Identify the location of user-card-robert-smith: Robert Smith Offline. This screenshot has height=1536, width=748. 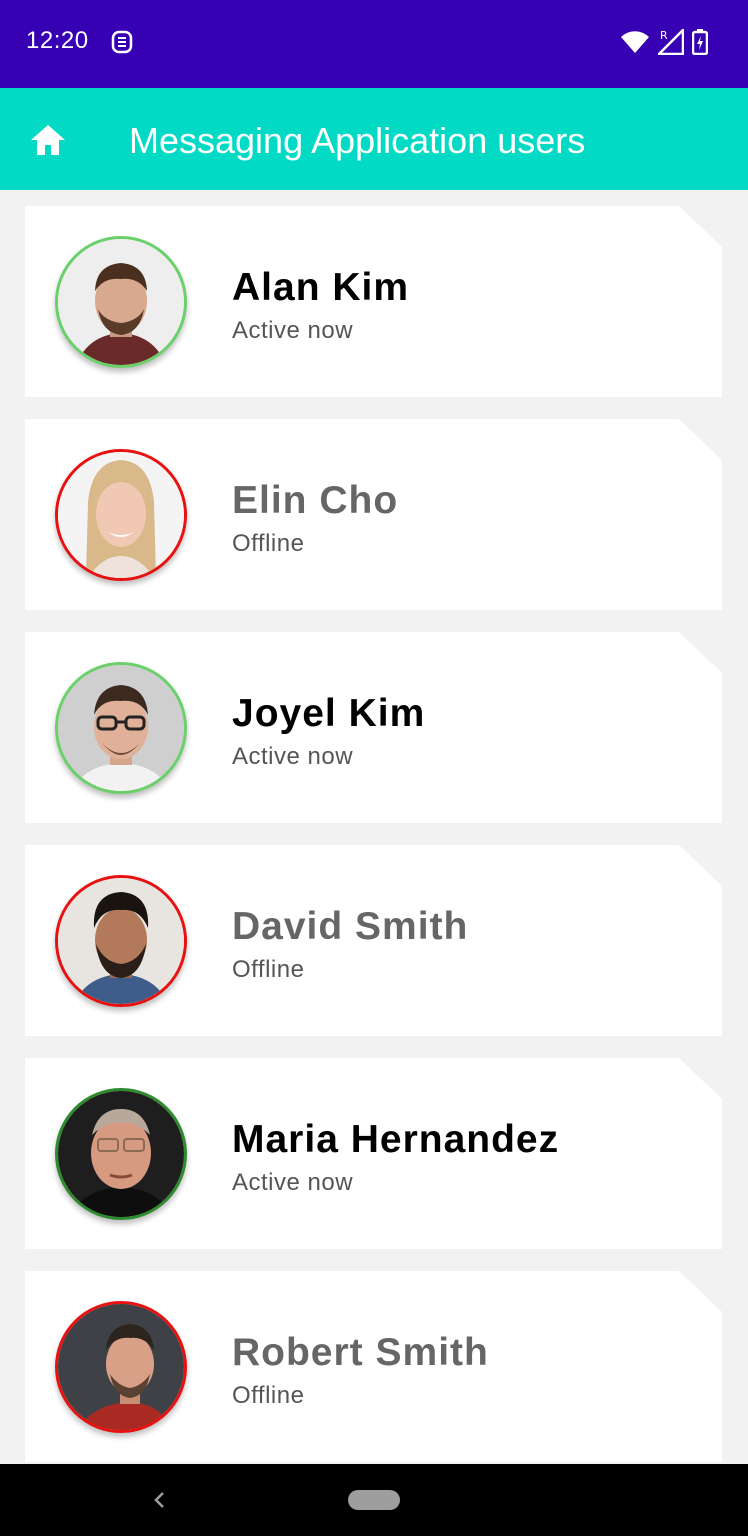
(373, 1366).